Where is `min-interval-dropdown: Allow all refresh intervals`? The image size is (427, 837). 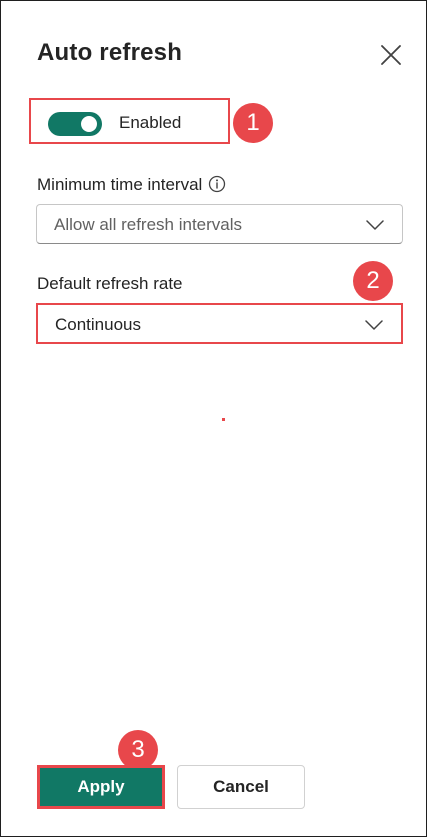
min-interval-dropdown: Allow all refresh intervals is located at coordinates (219, 224).